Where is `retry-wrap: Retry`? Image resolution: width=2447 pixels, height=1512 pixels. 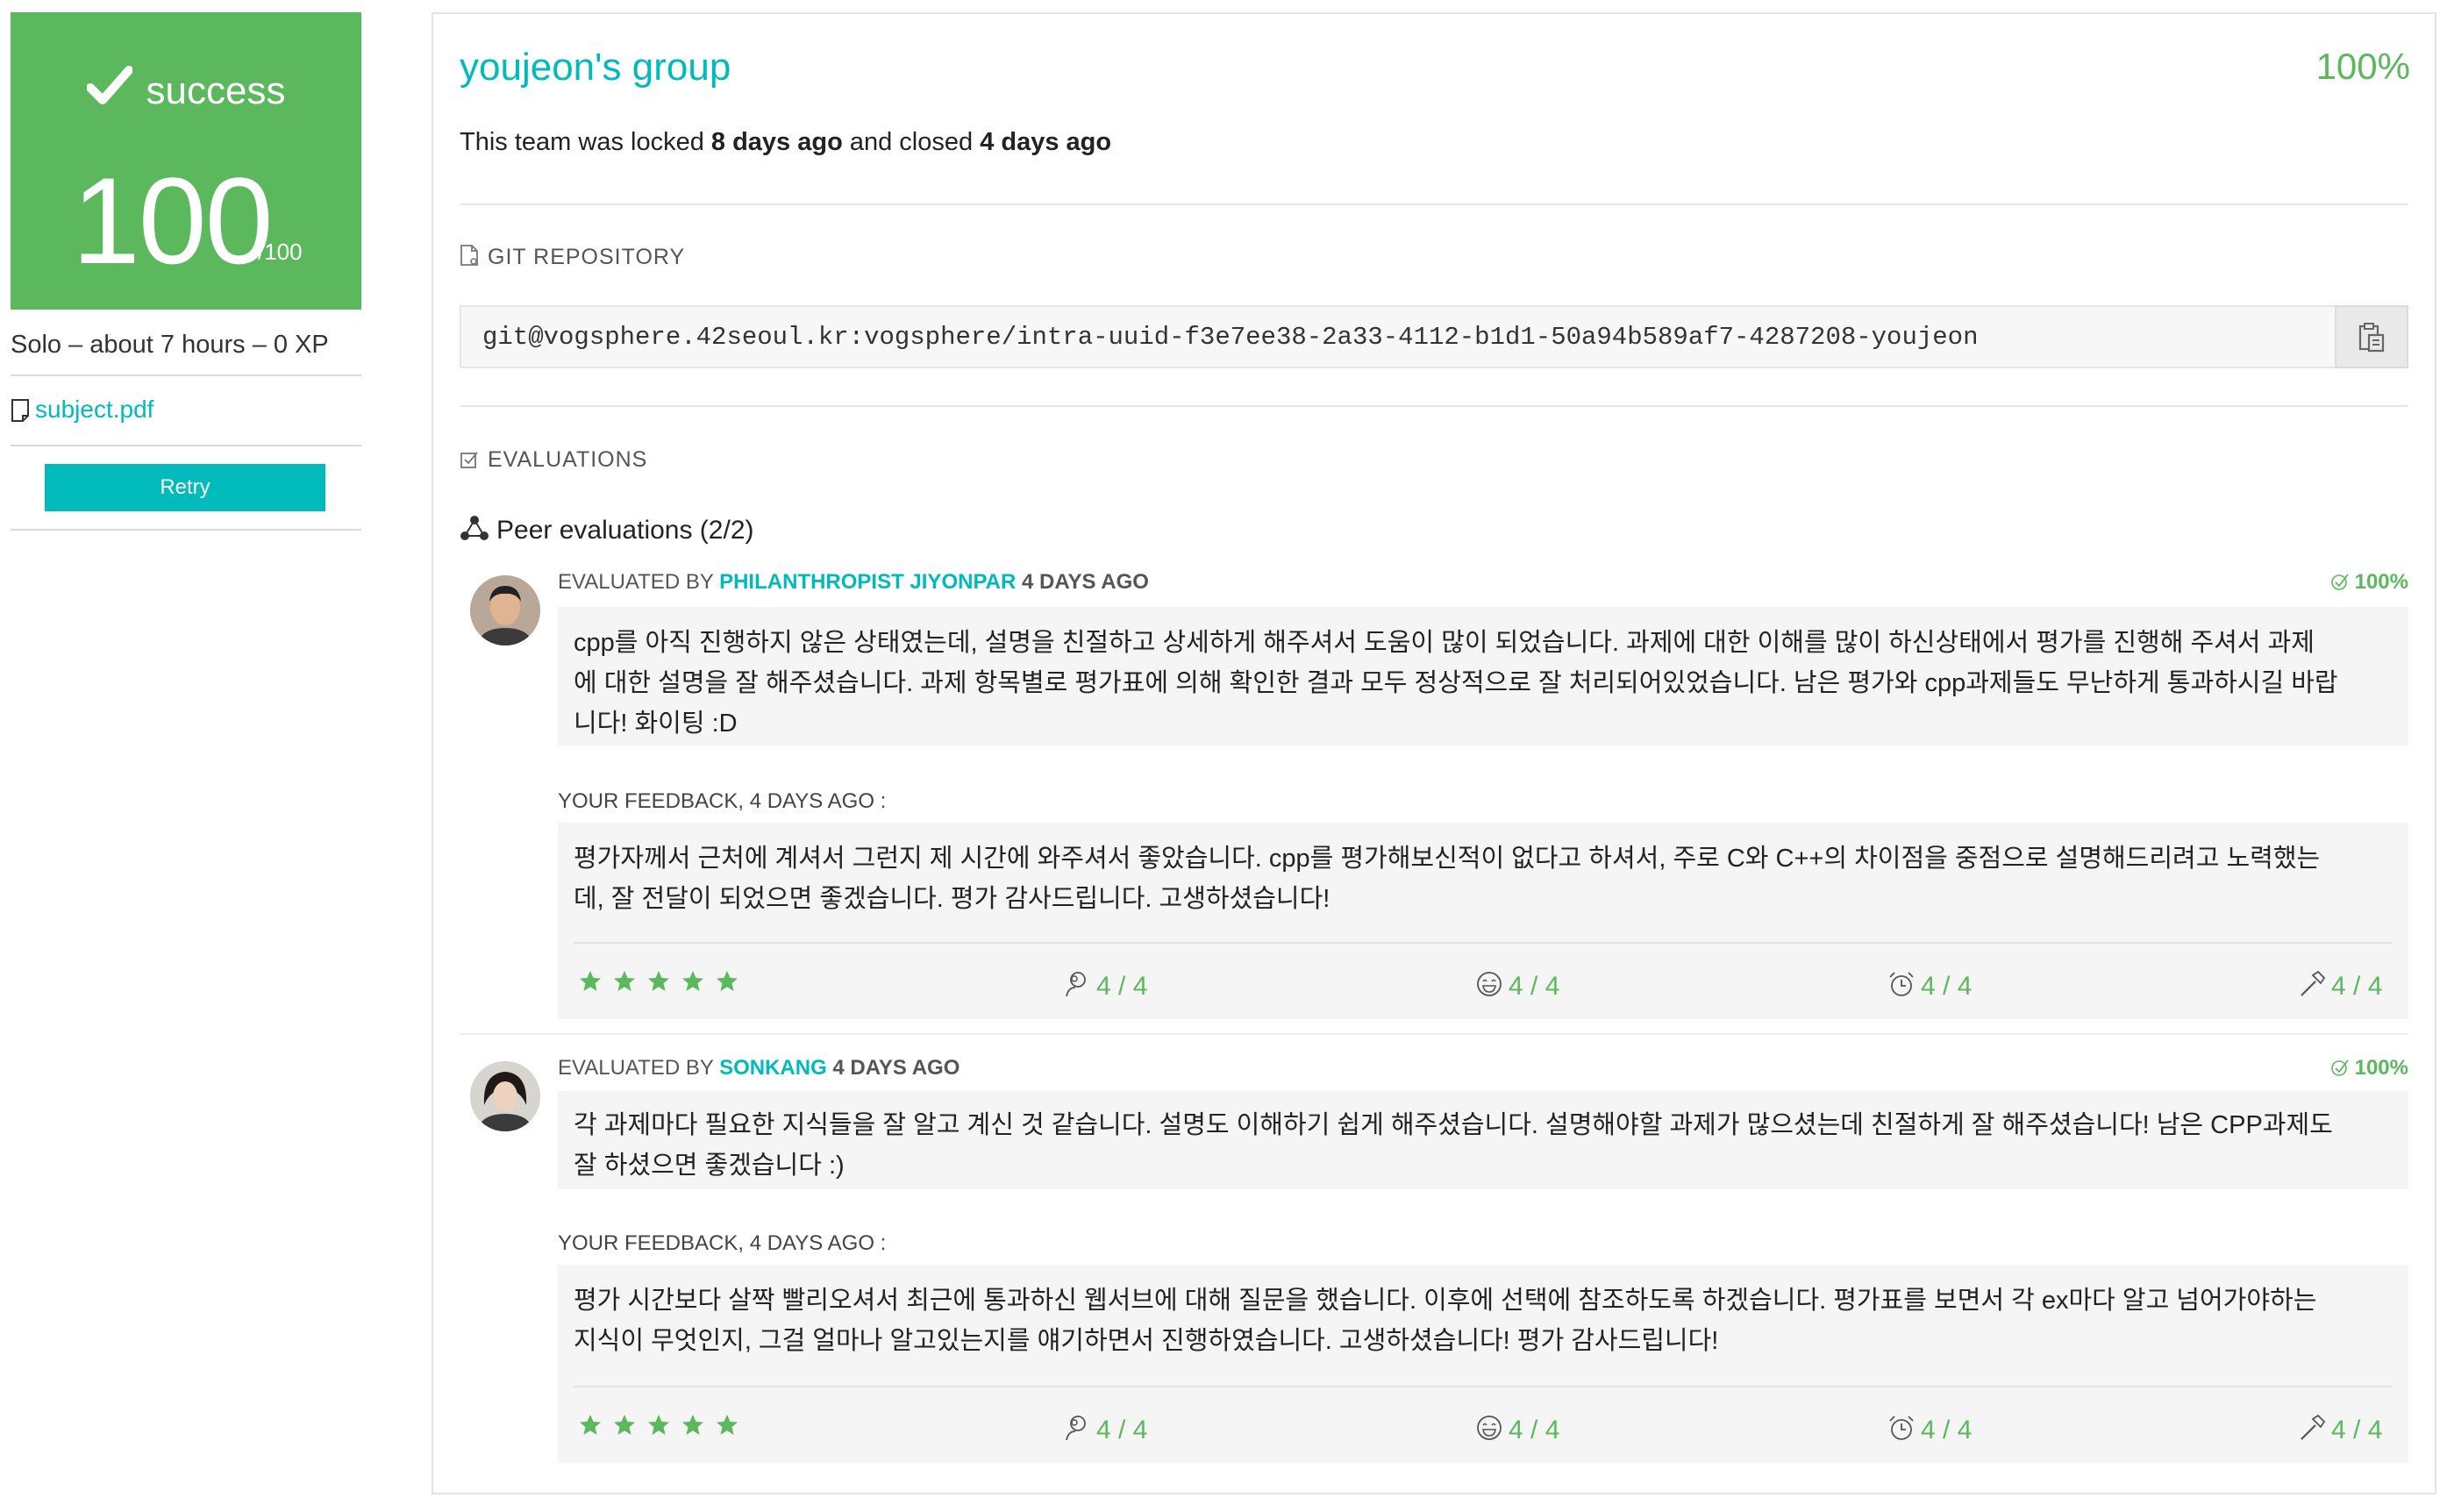 retry-wrap: Retry is located at coordinates (186, 487).